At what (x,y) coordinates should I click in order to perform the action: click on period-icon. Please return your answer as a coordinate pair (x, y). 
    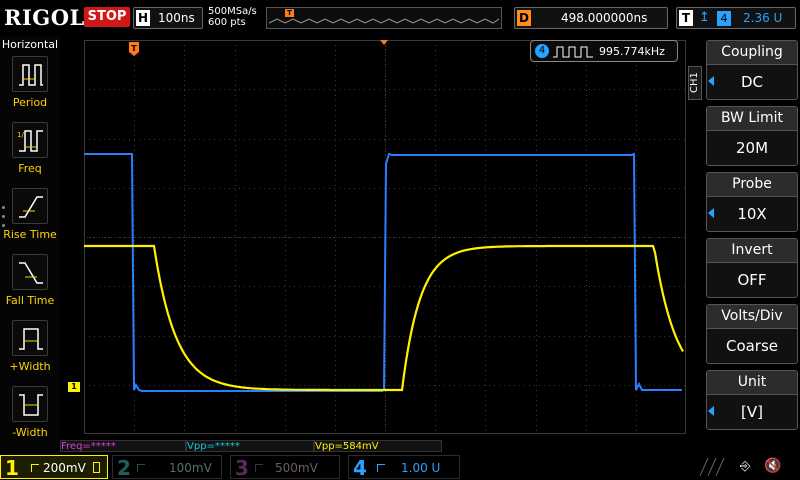
    Looking at the image, I should click on (30, 74).